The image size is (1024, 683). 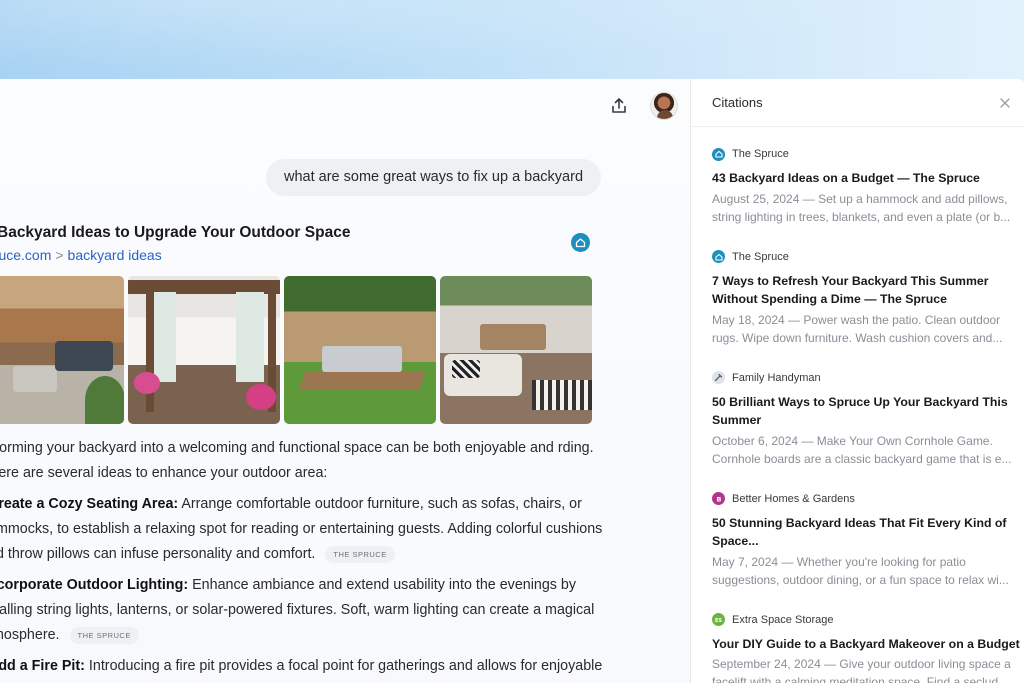 What do you see at coordinates (737, 102) in the screenshot?
I see `citations-title: Citations` at bounding box center [737, 102].